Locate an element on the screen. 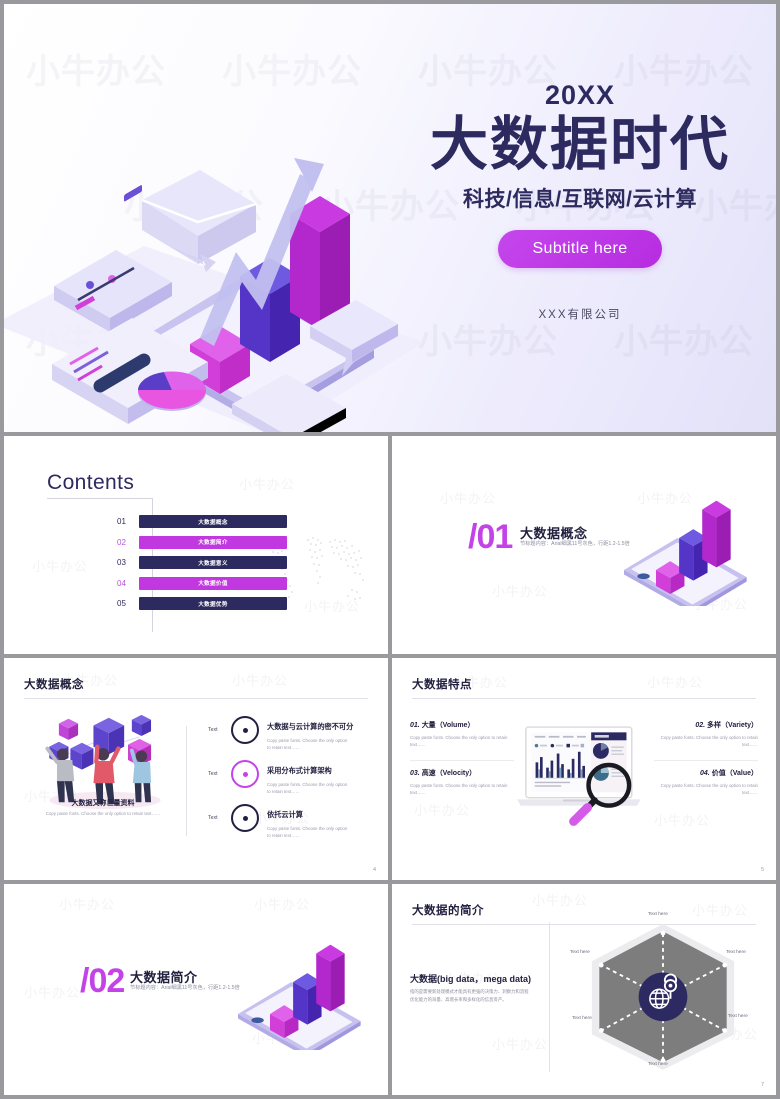 This screenshot has height=1099, width=780. feature-tag: Text is located at coordinates (213, 730).